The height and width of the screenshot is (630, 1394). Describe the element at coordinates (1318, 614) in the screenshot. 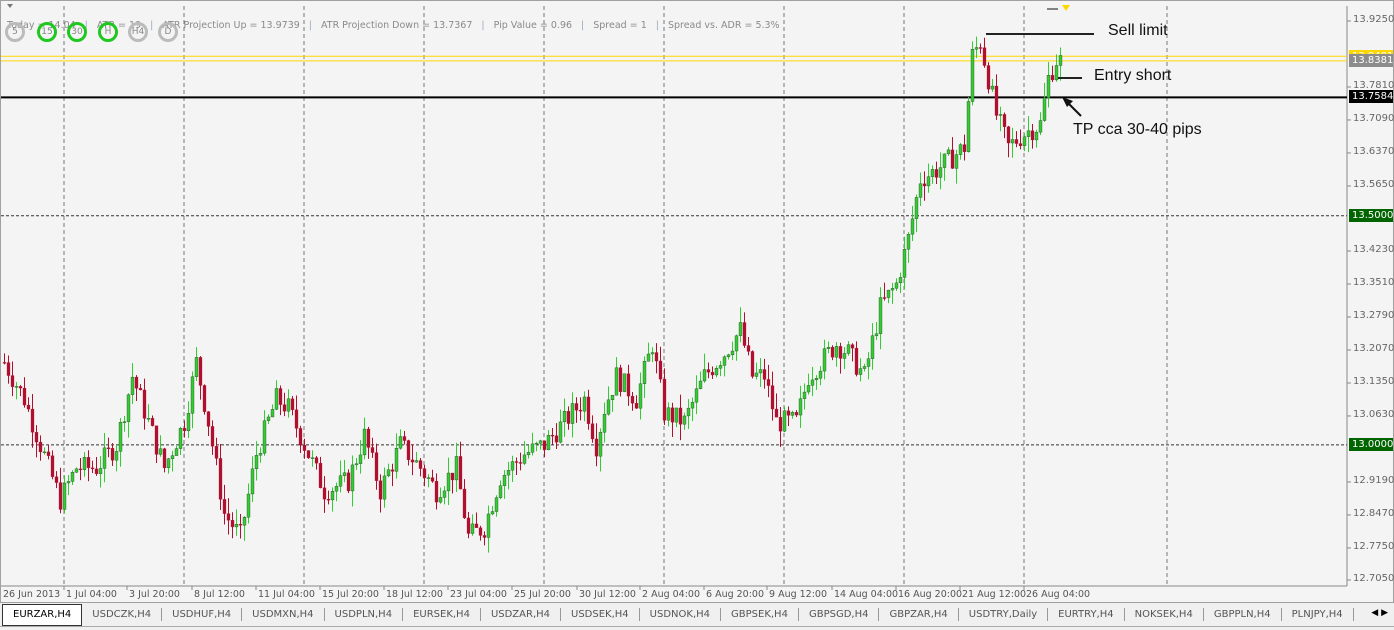

I see `tab-plnjpy-h4: PLNJPY,H4` at that location.